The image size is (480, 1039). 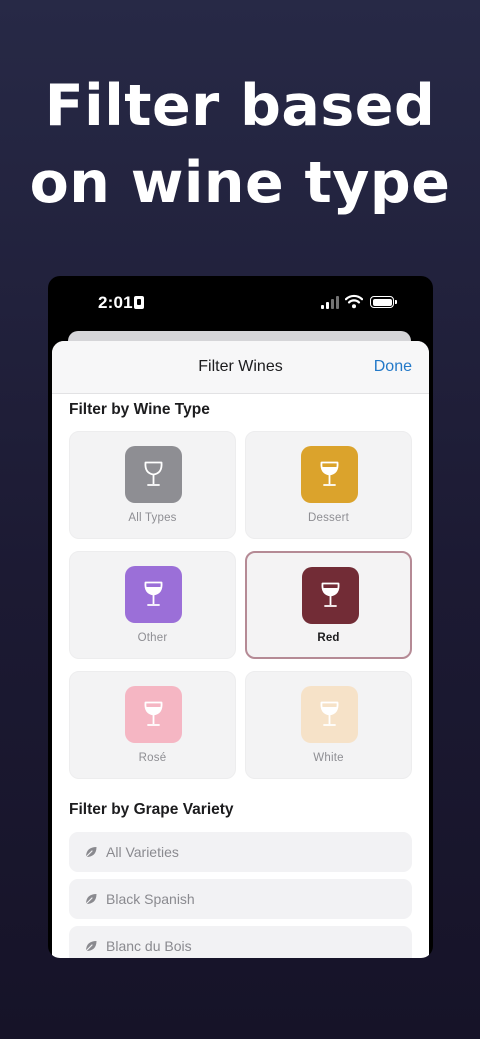 What do you see at coordinates (152, 758) in the screenshot?
I see `wine-type-label: Rosé` at bounding box center [152, 758].